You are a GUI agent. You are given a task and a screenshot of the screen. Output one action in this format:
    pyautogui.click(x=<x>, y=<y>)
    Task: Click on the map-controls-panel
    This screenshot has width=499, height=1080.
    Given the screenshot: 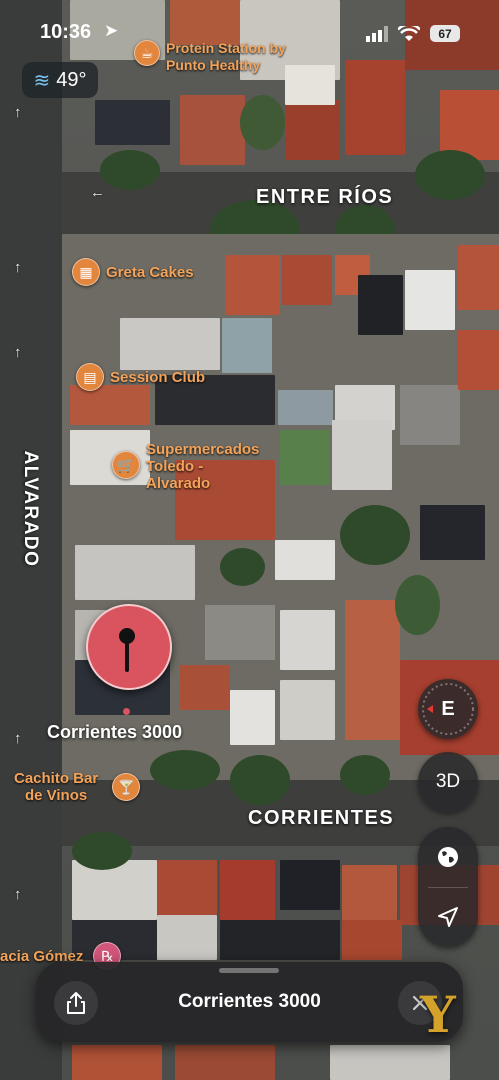 What is the action you would take?
    pyautogui.click(x=448, y=887)
    